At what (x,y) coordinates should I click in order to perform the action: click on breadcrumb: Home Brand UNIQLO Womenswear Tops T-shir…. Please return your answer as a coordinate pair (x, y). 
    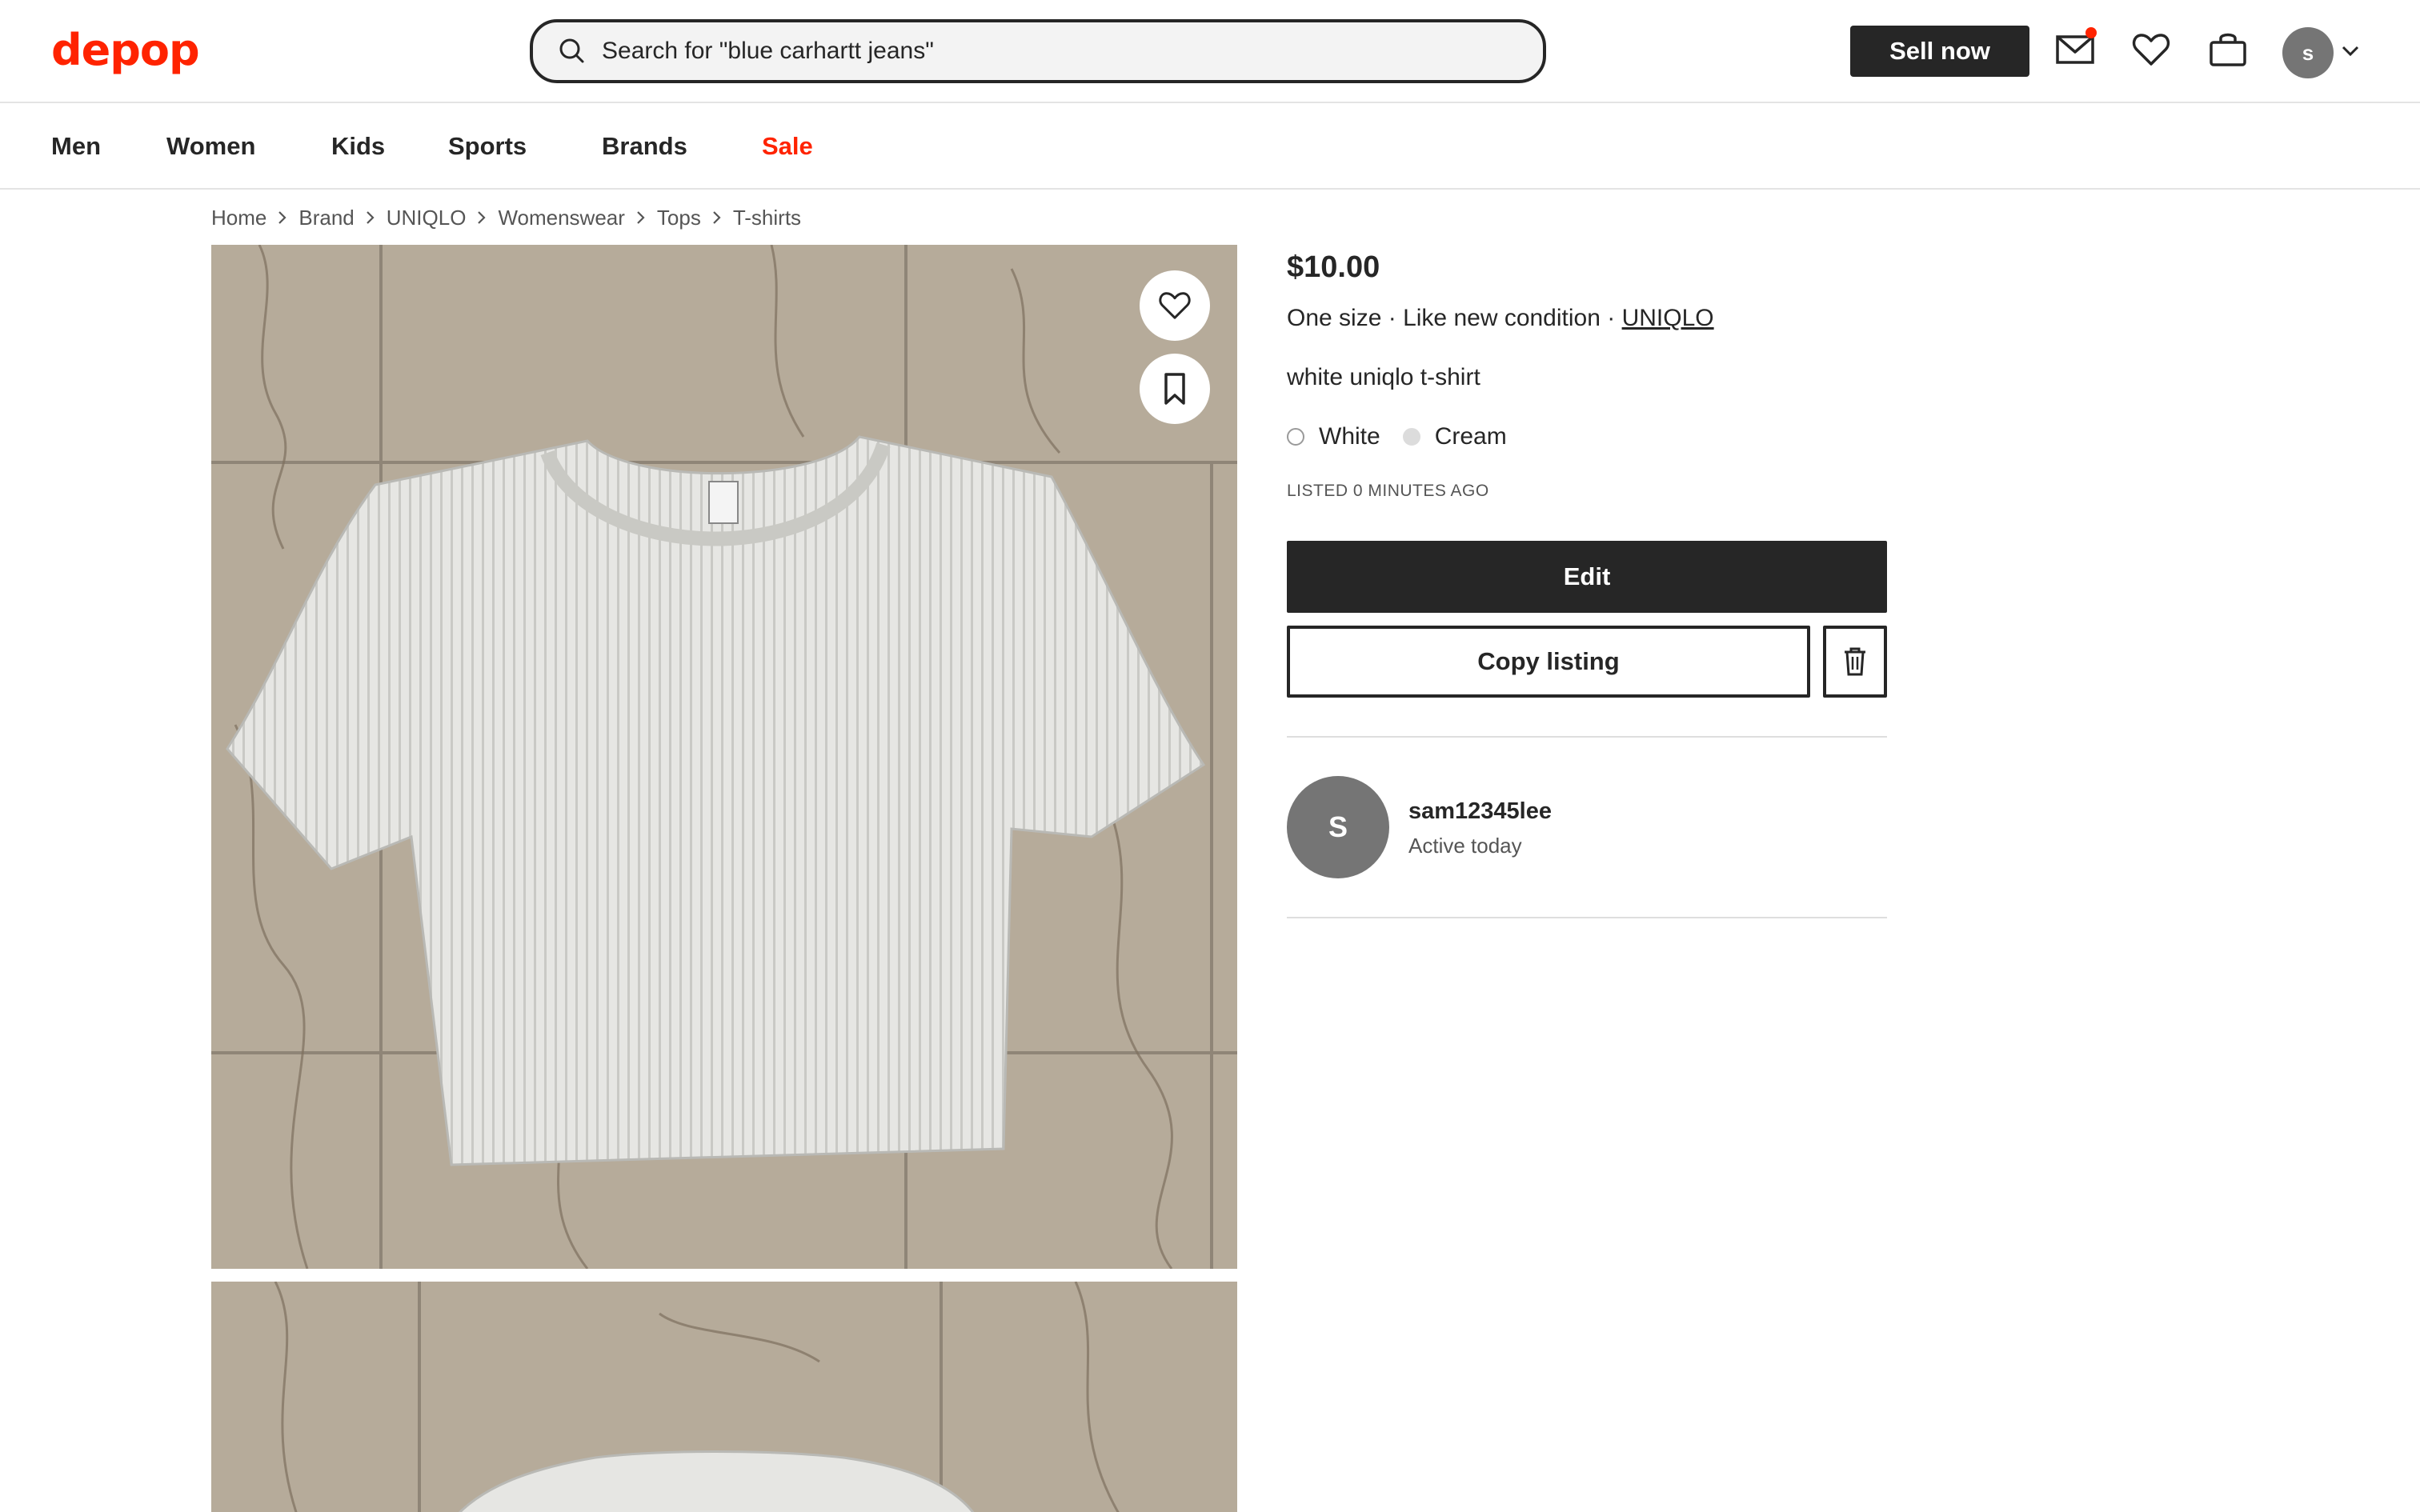
    Looking at the image, I should click on (506, 217).